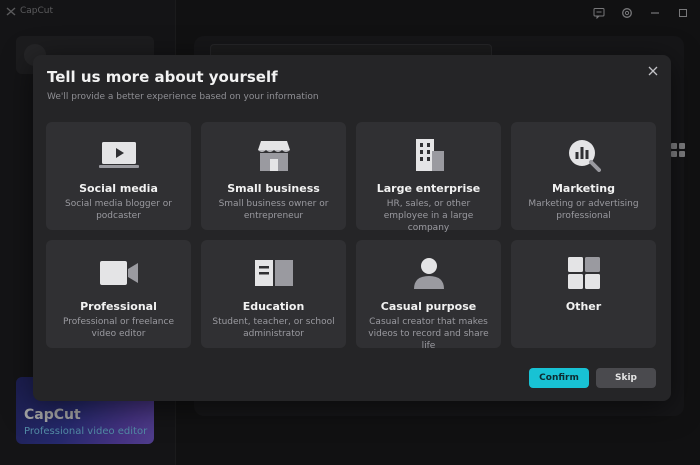  I want to click on close-icon, so click(653, 71).